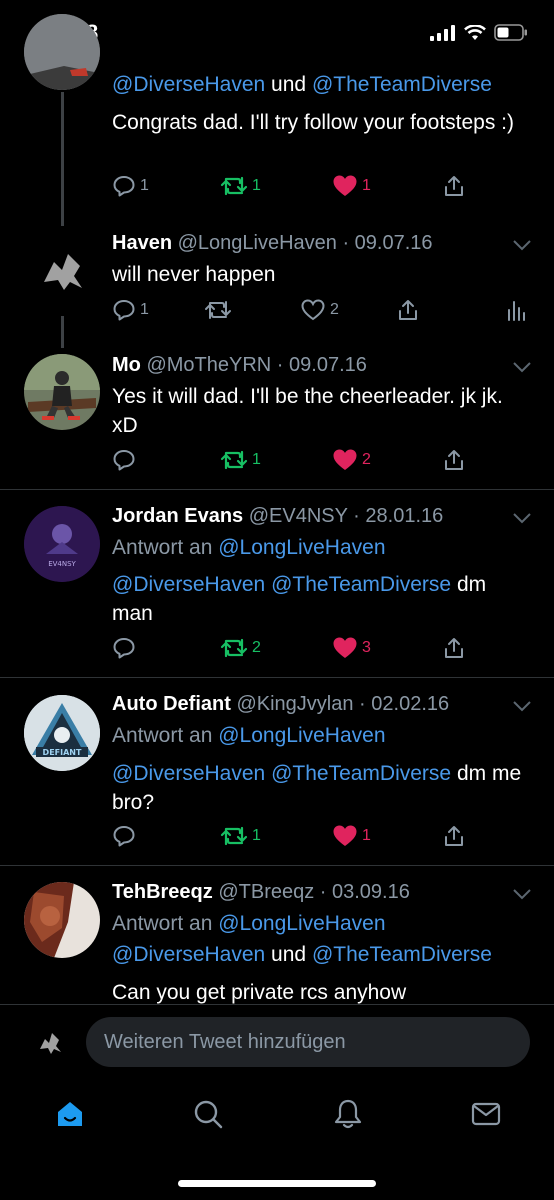 Image resolution: width=554 pixels, height=1200 pixels. What do you see at coordinates (240, 648) in the screenshot?
I see `retweet-button: 2` at bounding box center [240, 648].